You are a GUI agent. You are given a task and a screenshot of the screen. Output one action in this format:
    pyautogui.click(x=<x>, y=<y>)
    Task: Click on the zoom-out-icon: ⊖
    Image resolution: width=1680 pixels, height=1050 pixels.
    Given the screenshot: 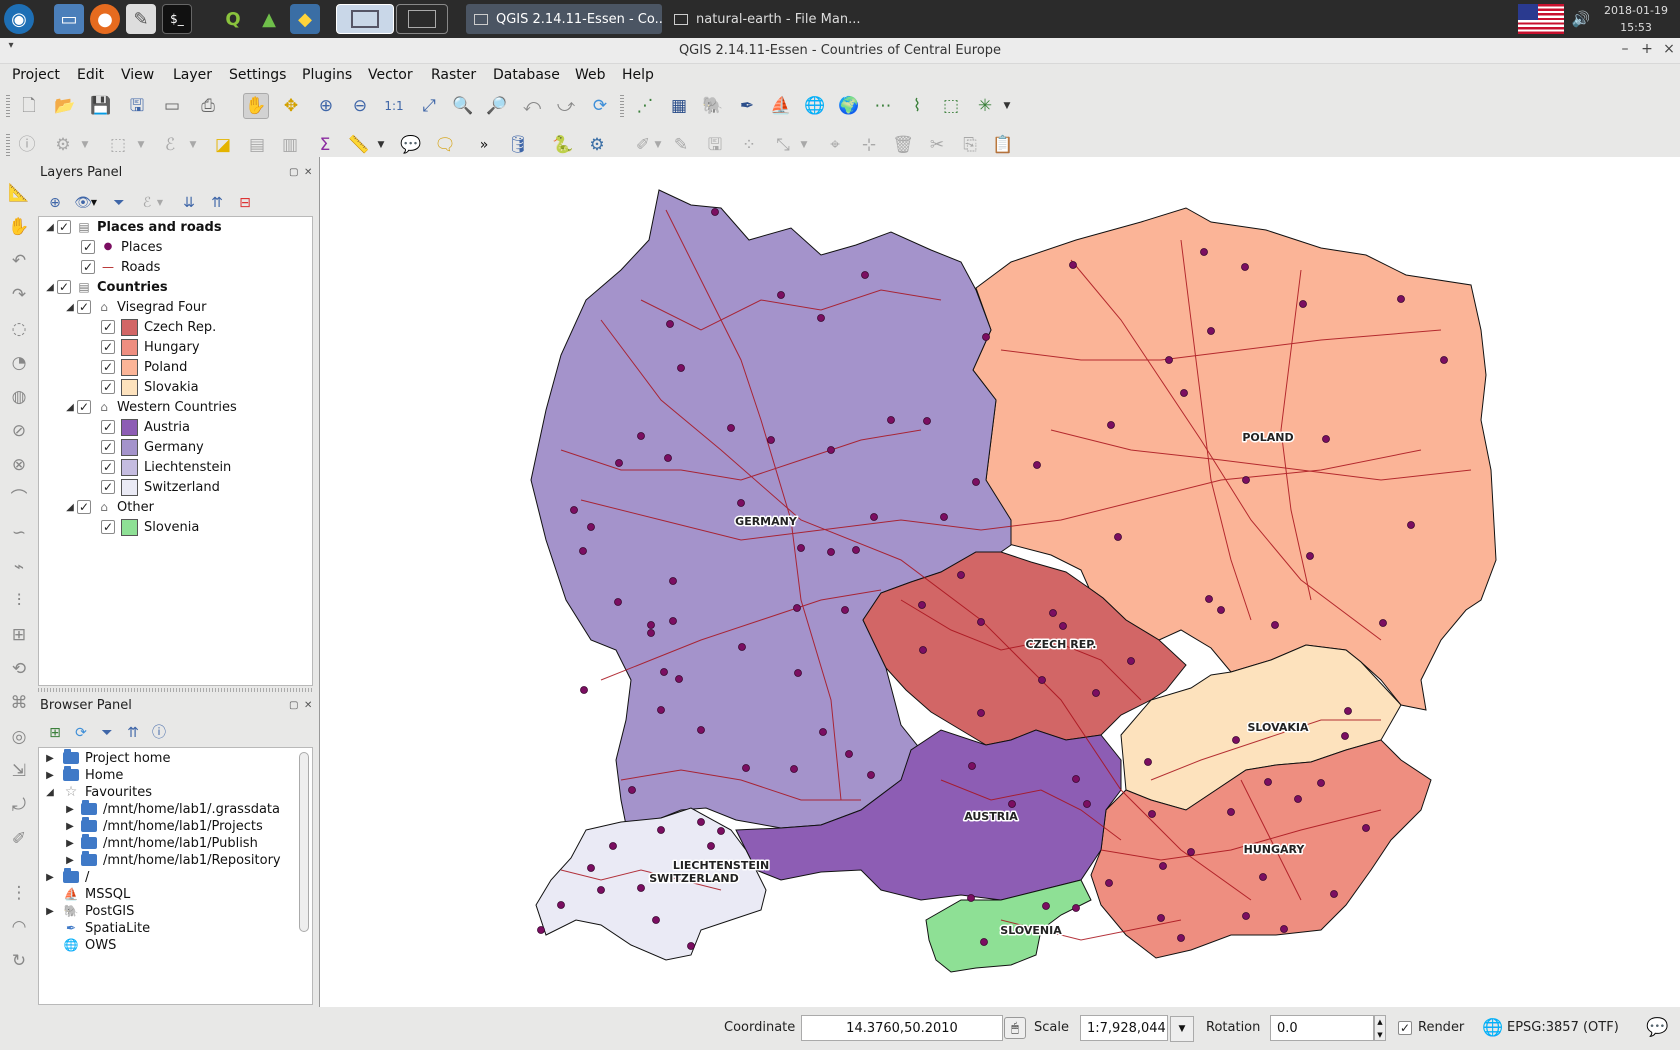 What is the action you would take?
    pyautogui.click(x=360, y=106)
    